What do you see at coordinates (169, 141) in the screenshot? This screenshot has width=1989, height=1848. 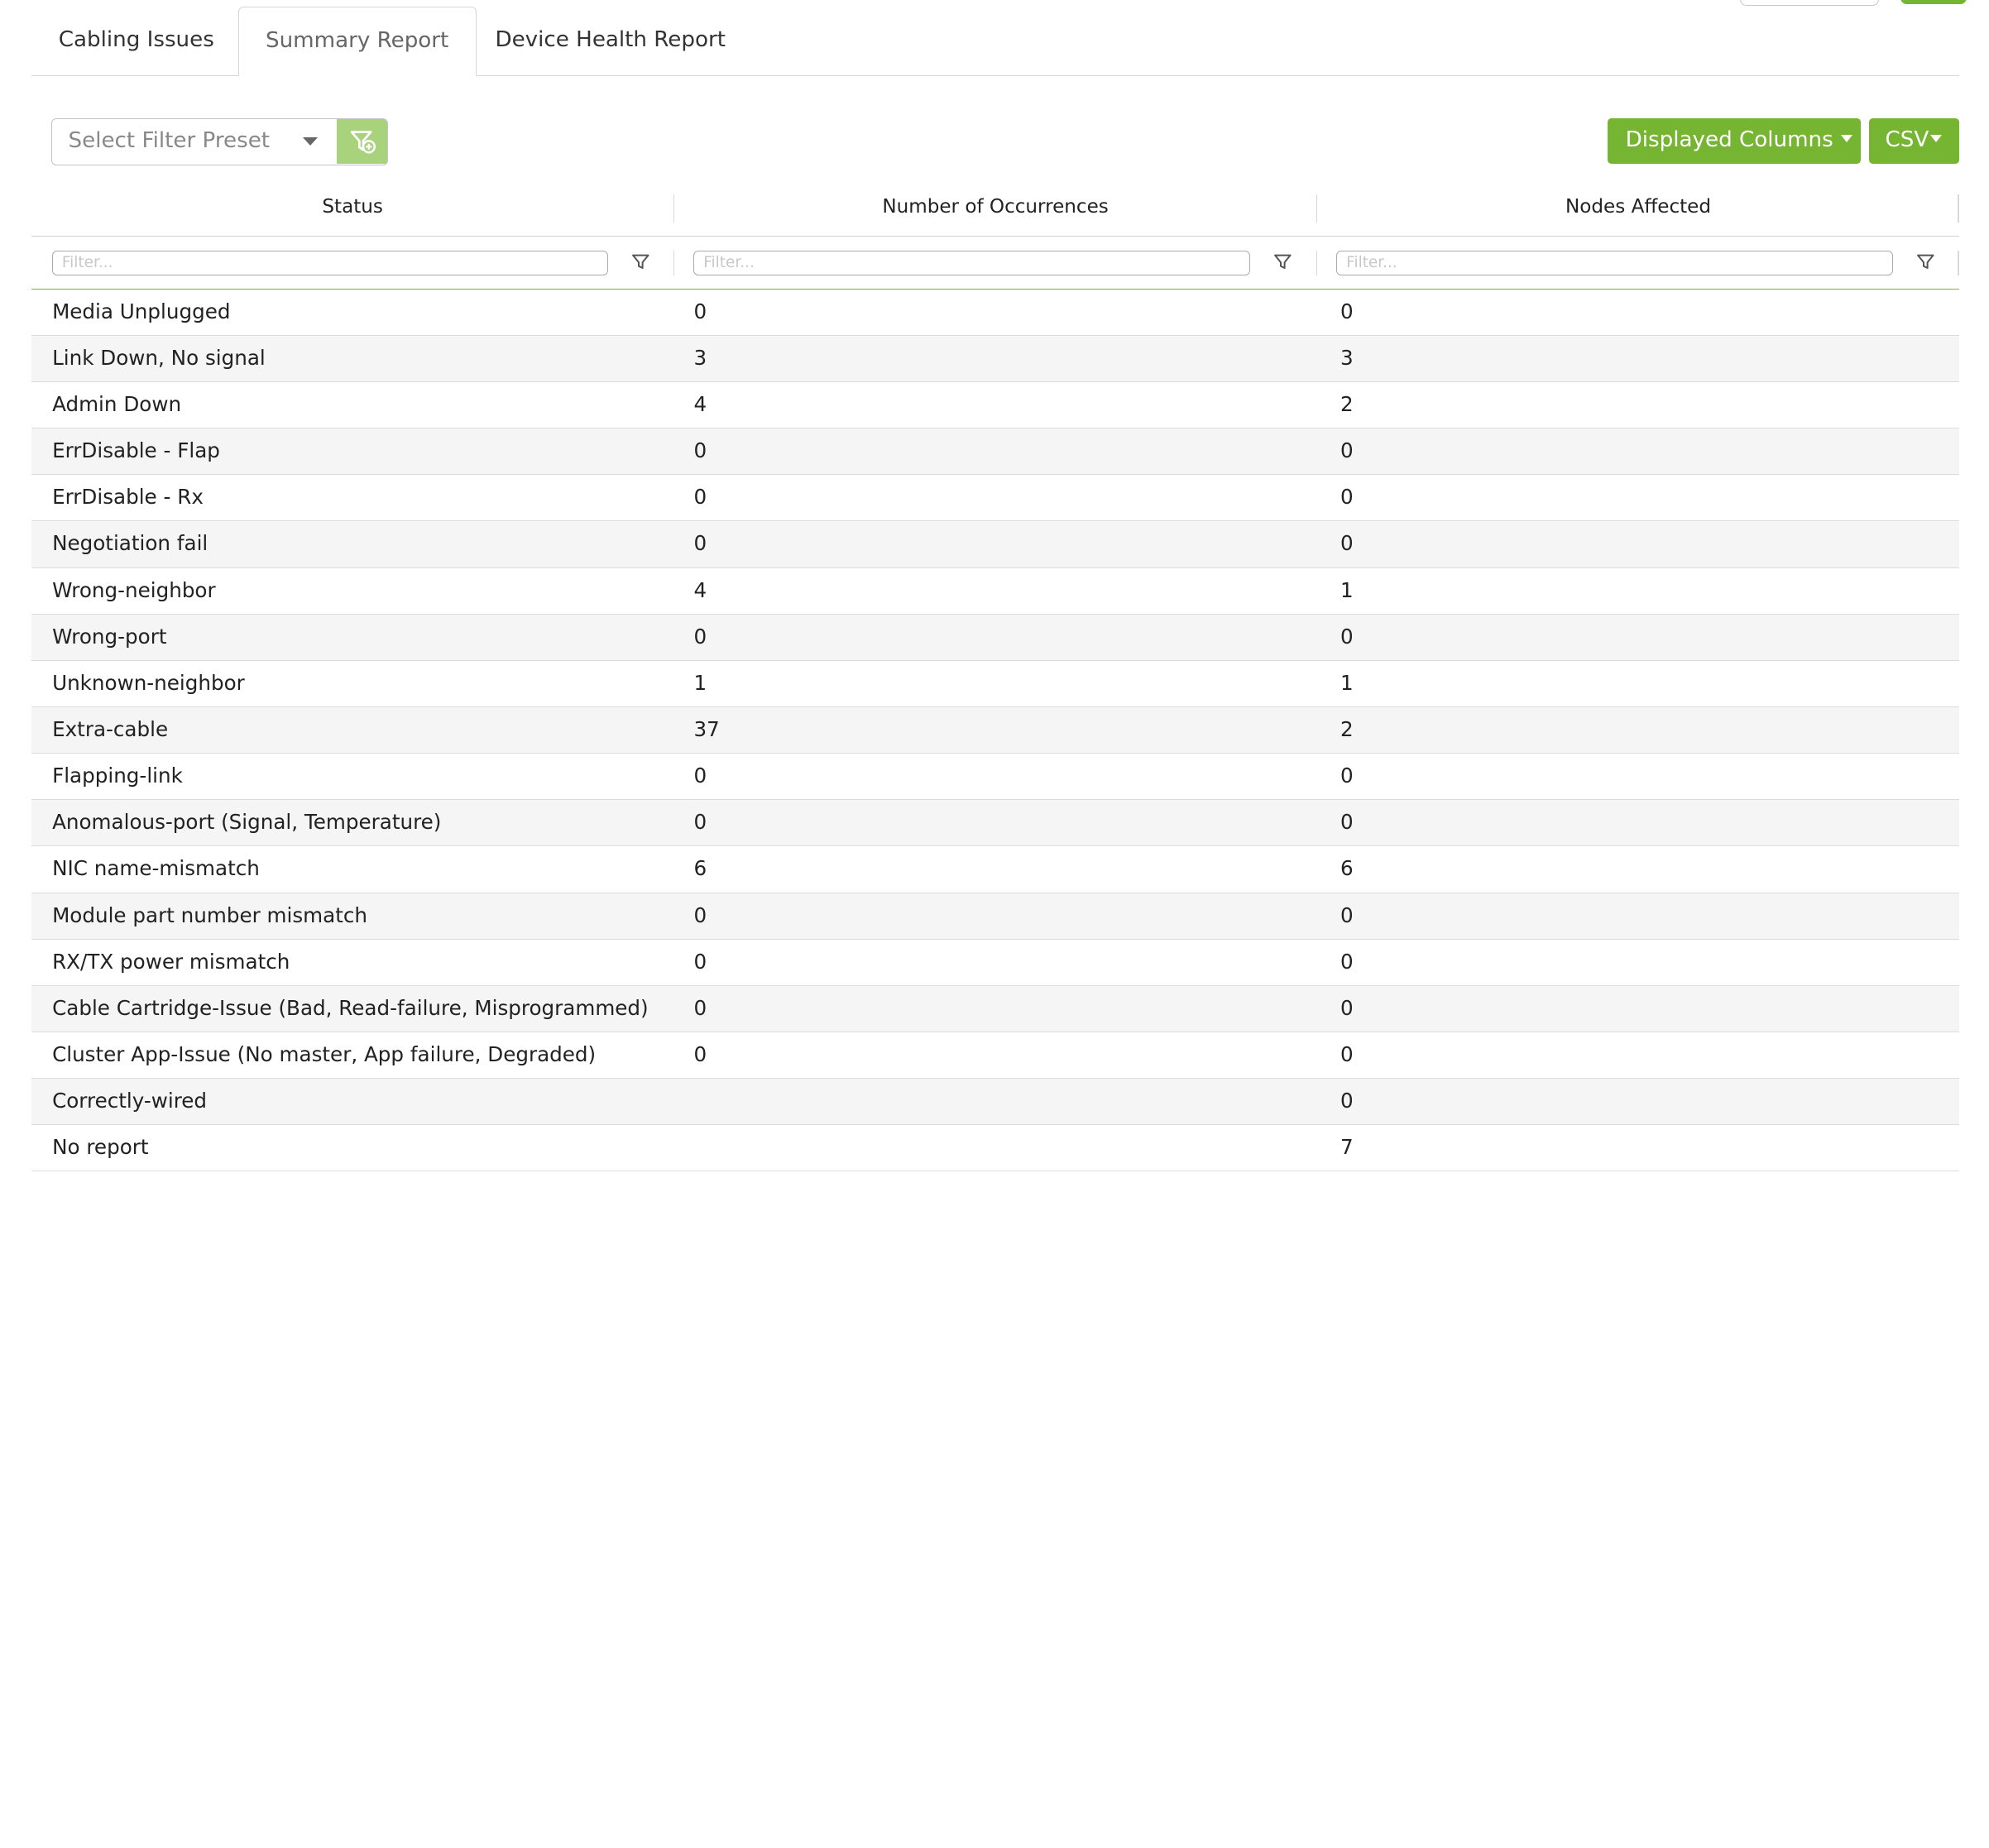 I see `filter-preset-placeholder: Select Filter Preset` at bounding box center [169, 141].